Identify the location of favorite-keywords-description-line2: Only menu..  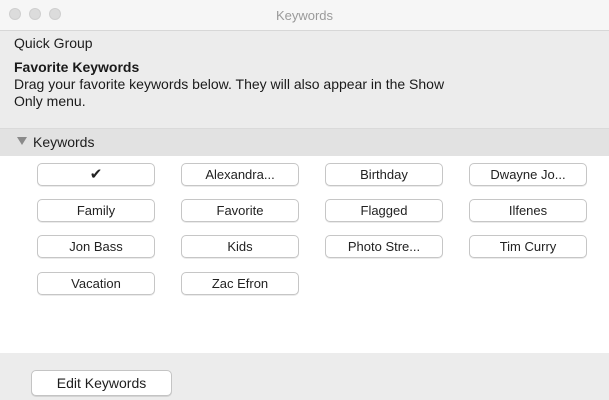
(50, 101).